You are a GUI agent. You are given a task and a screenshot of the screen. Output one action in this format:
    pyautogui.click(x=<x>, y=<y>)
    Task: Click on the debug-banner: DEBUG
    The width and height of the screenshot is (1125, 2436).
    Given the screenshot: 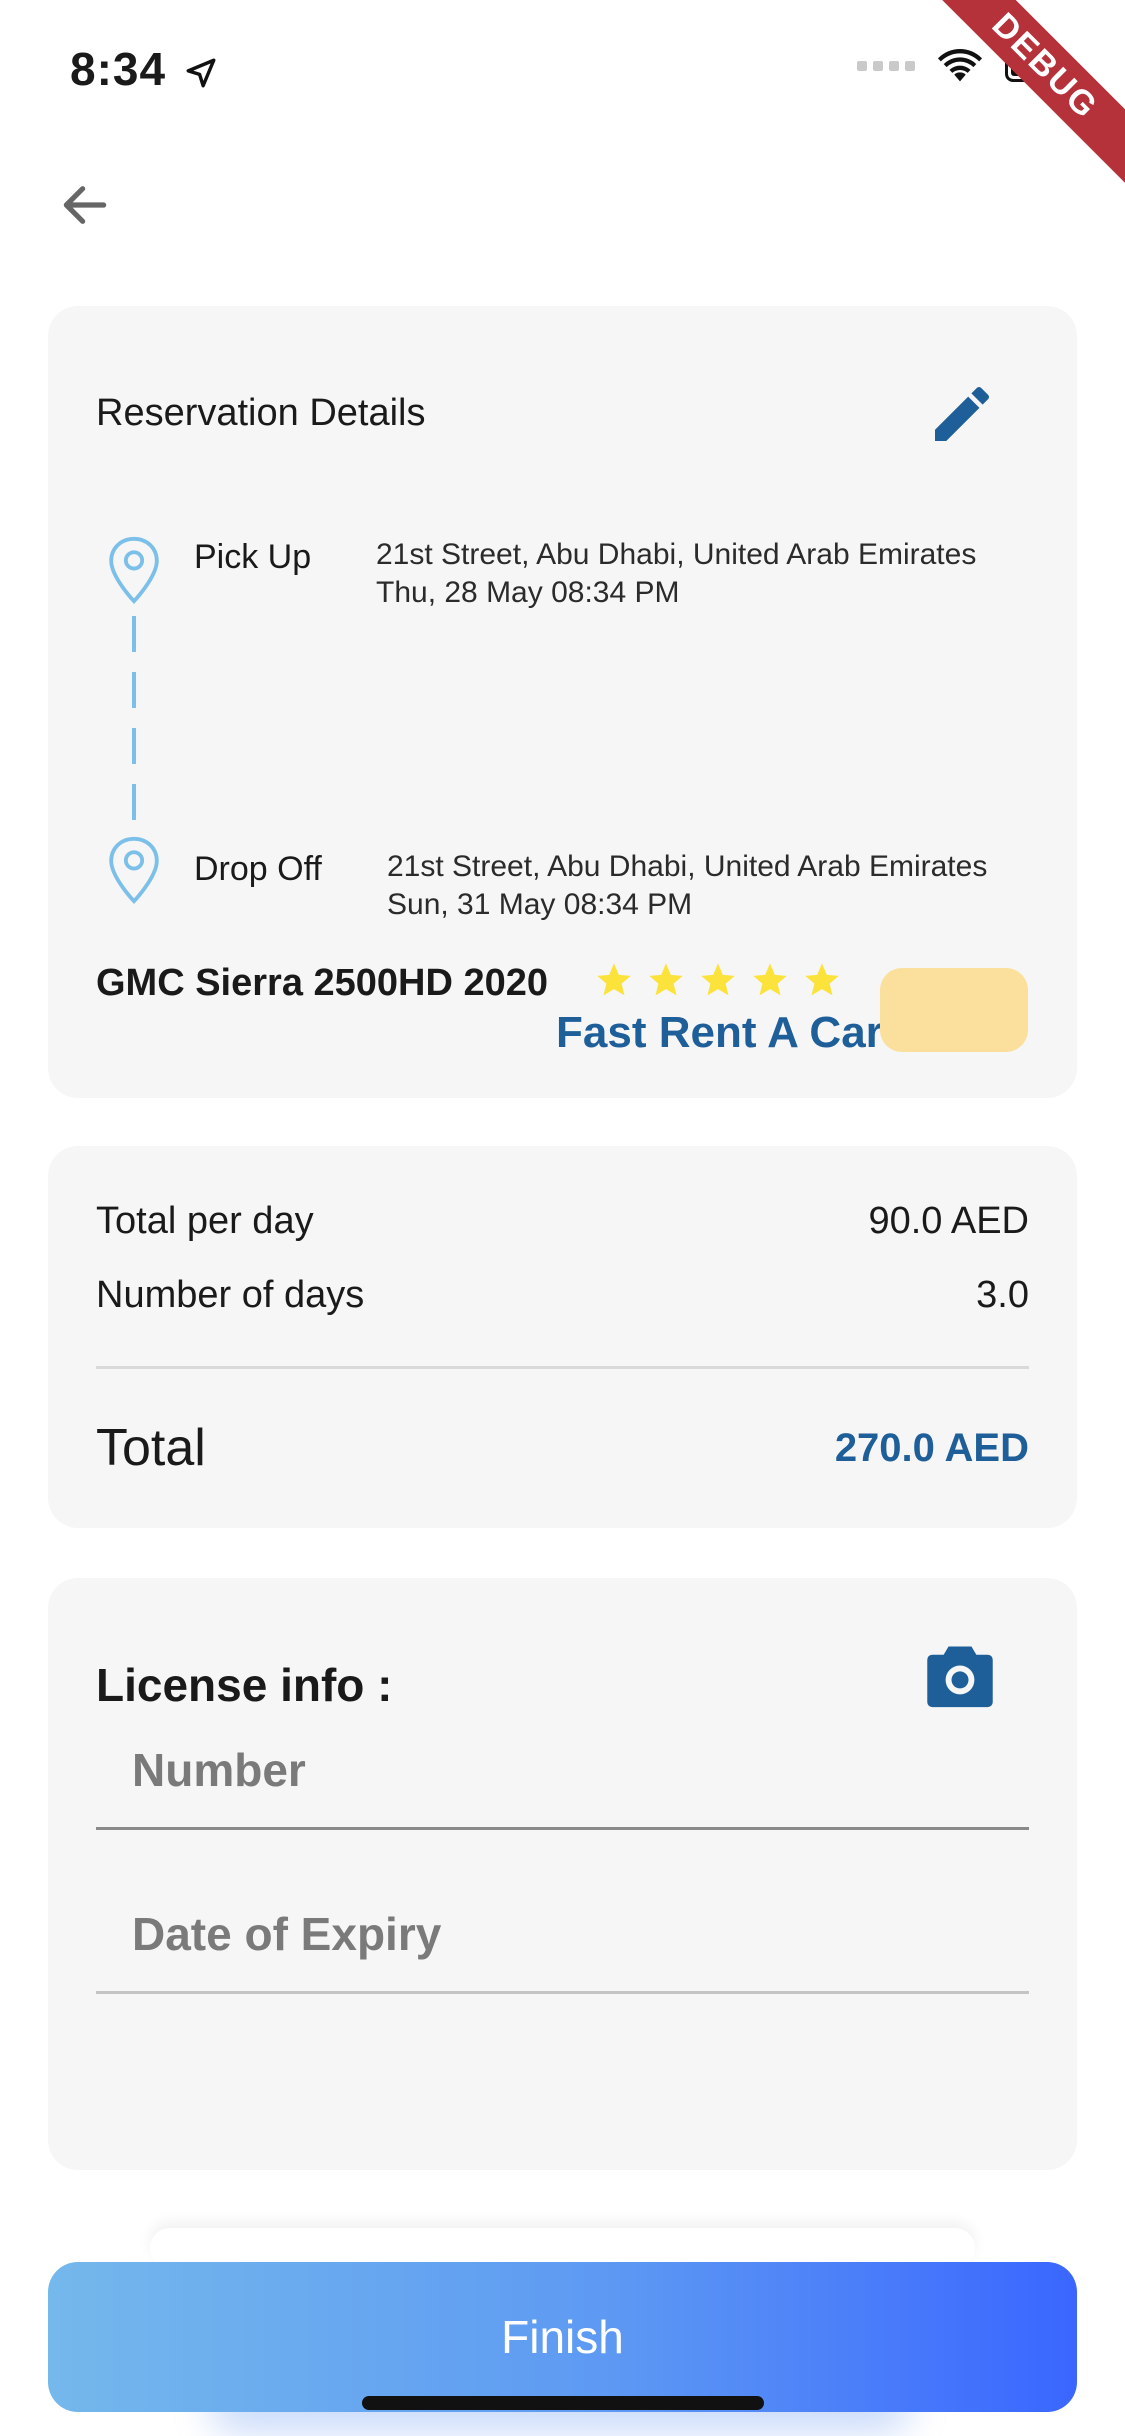 What is the action you would take?
    pyautogui.click(x=1022, y=95)
    